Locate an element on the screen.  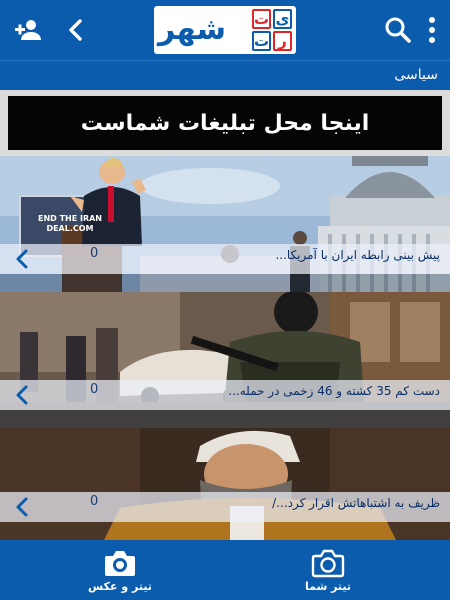
category-header: سیاسی is located at coordinates (225, 75).